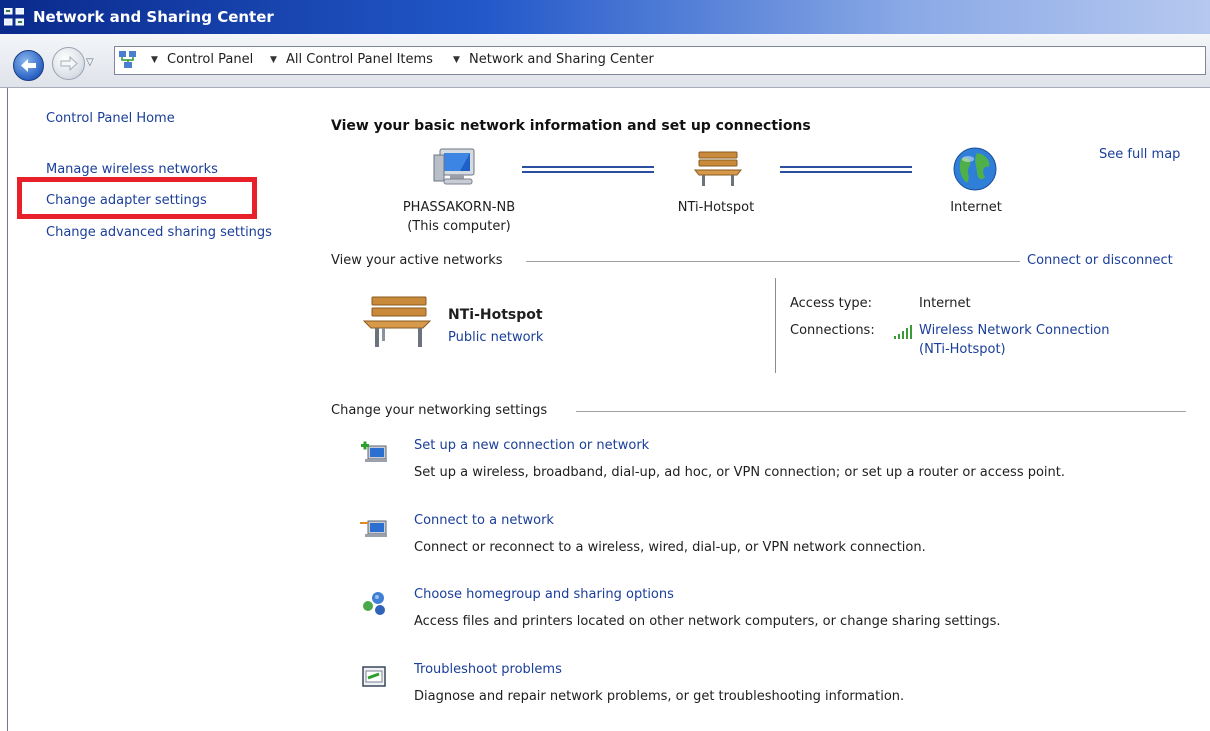 The height and width of the screenshot is (731, 1210). I want to click on task-new-connection-link: Set up a new connection or network, so click(531, 445).